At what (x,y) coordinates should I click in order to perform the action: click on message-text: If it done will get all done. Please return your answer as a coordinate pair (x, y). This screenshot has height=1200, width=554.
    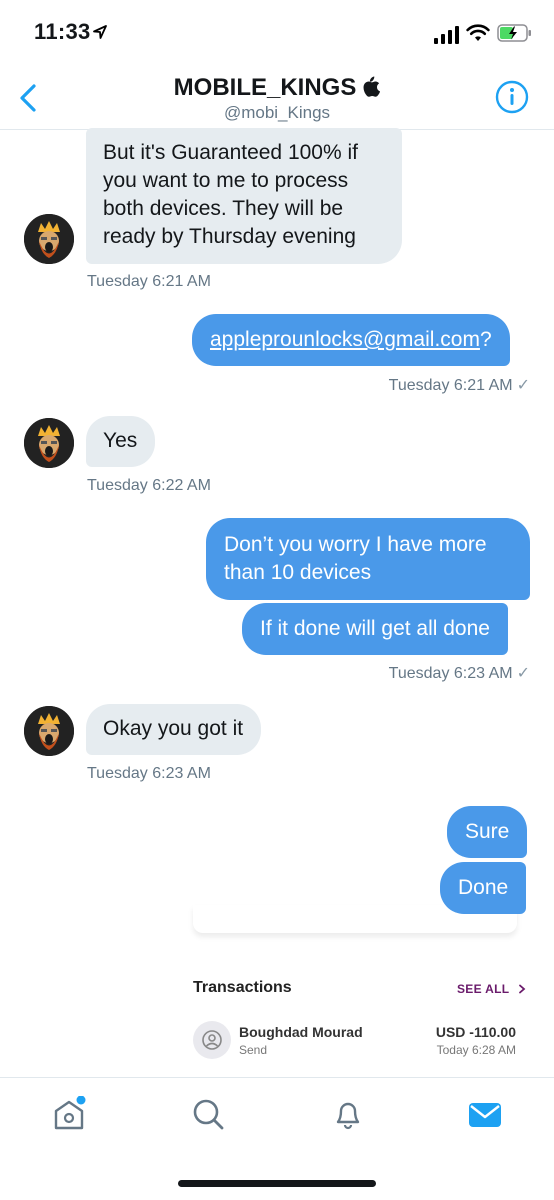
    Looking at the image, I should click on (375, 628).